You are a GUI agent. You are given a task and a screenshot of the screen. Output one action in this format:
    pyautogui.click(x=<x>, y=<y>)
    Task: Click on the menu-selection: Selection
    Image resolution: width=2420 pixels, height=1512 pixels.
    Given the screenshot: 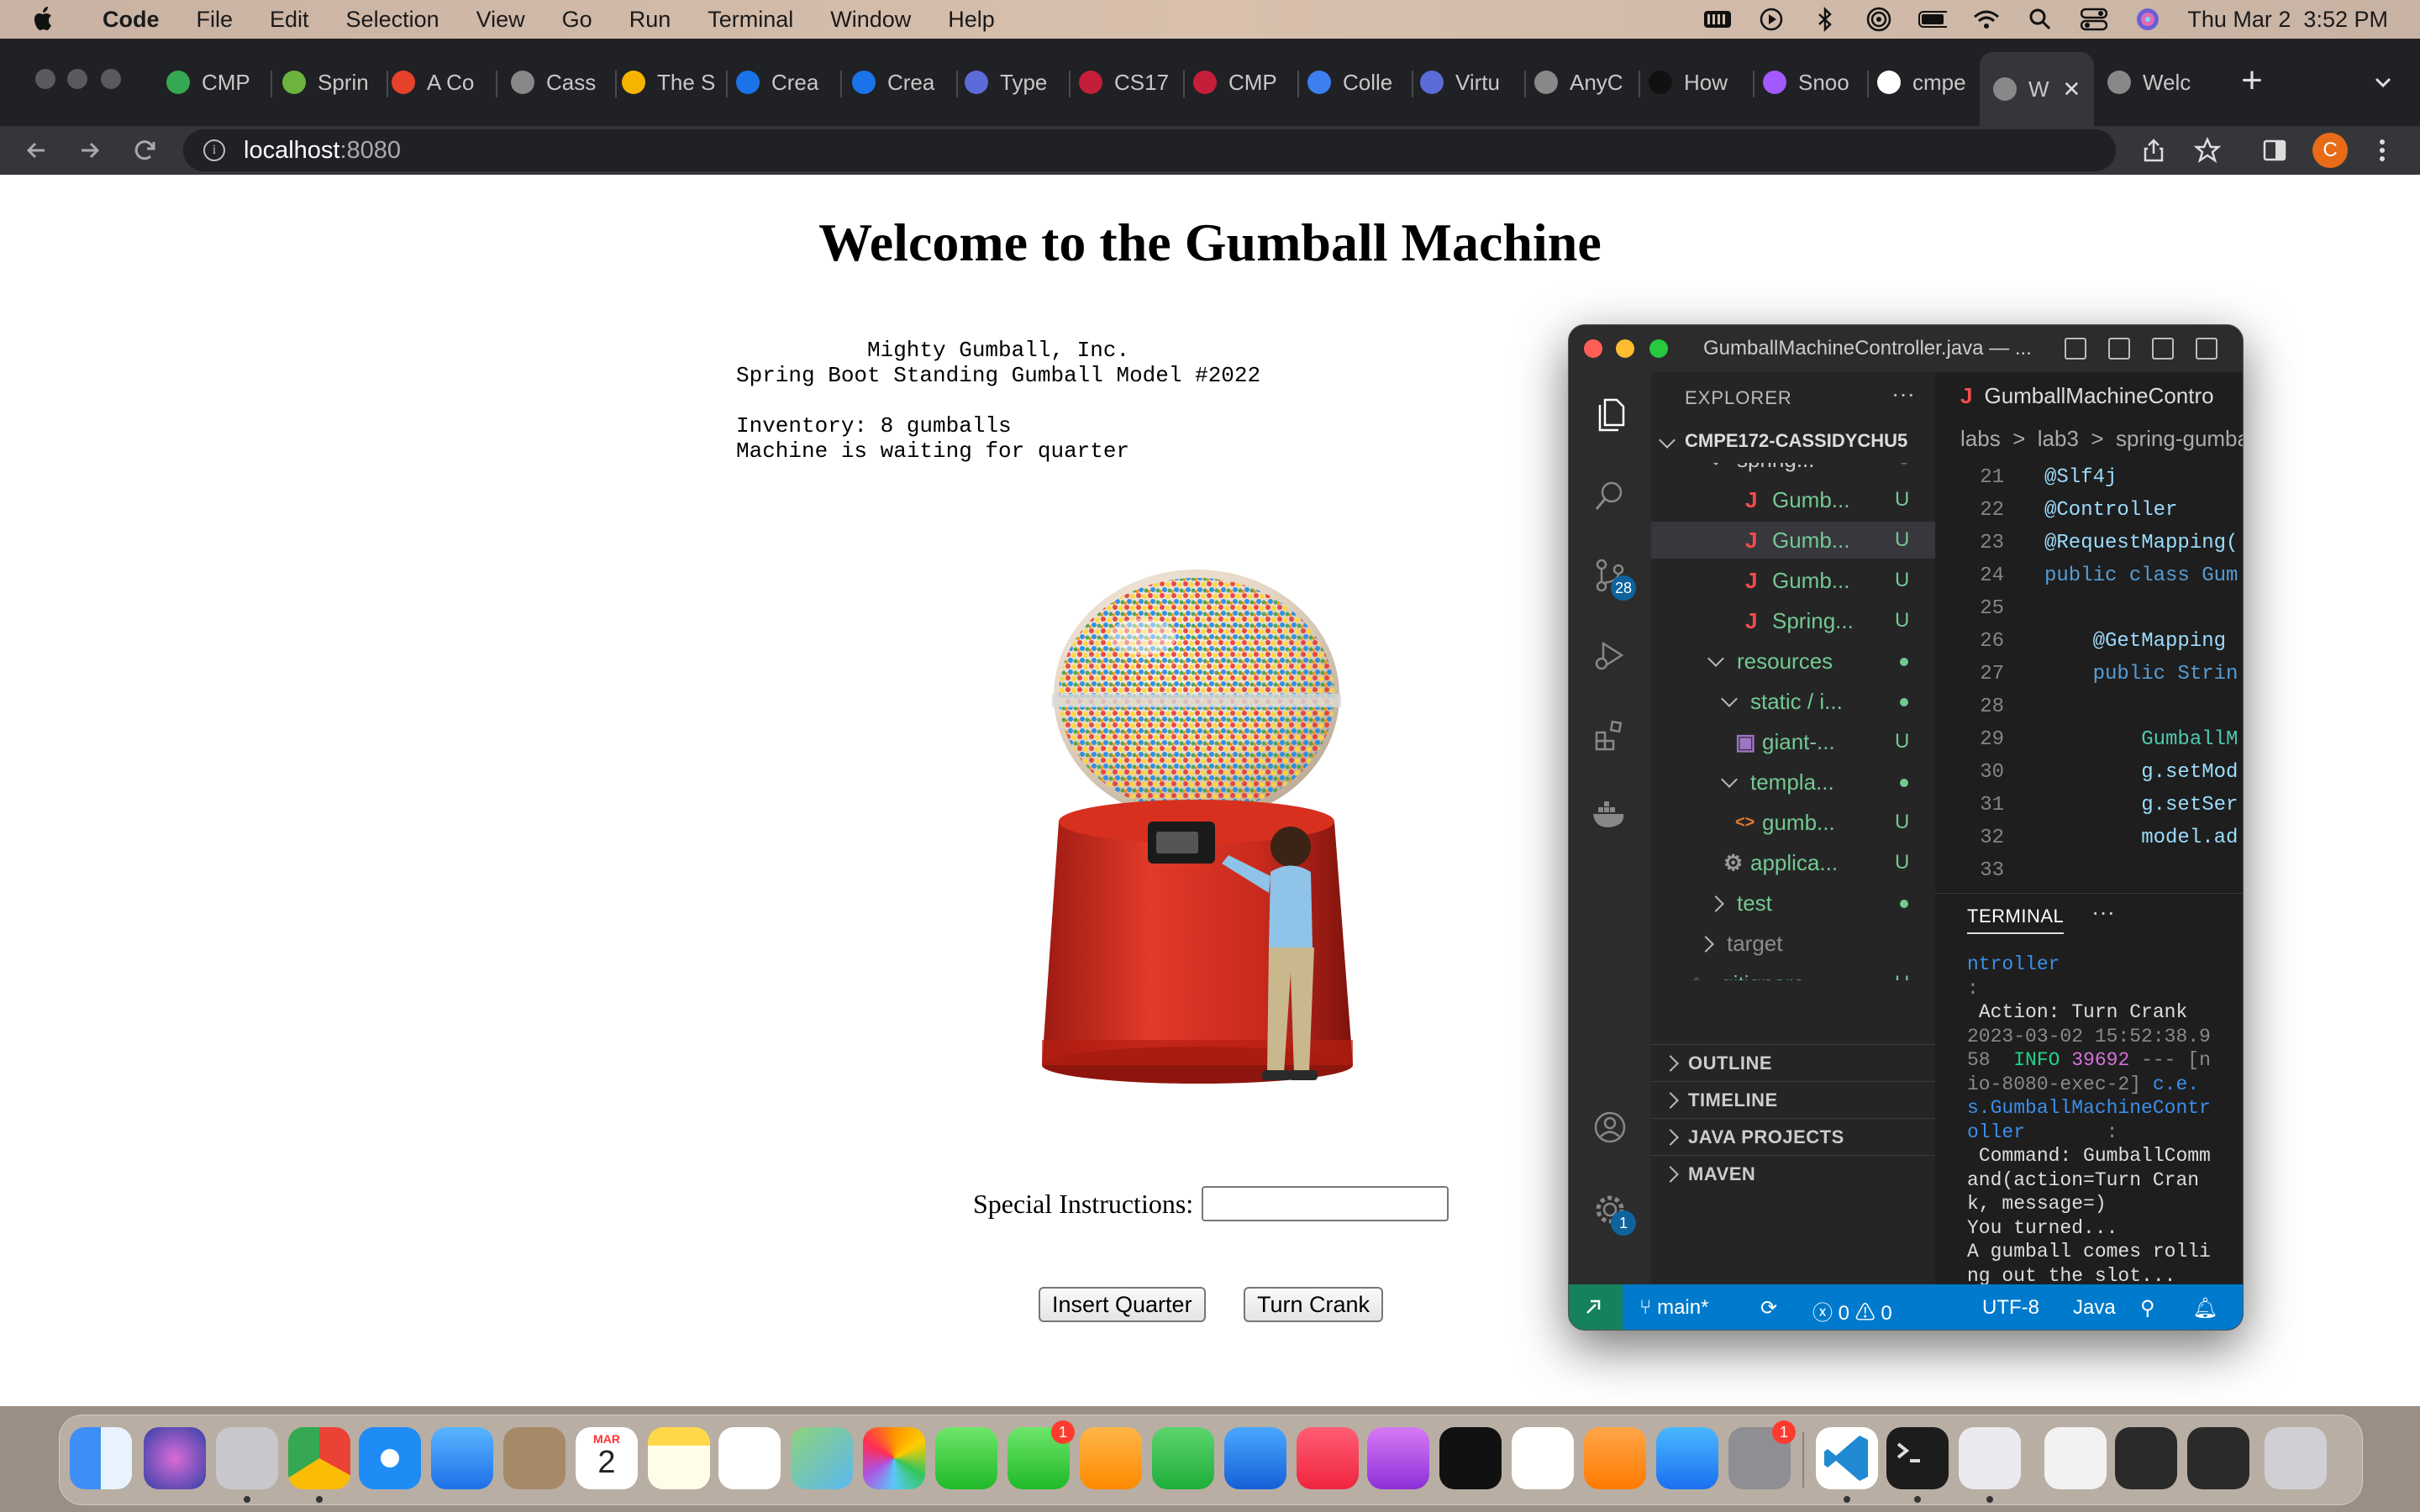 What is the action you would take?
    pyautogui.click(x=392, y=20)
    